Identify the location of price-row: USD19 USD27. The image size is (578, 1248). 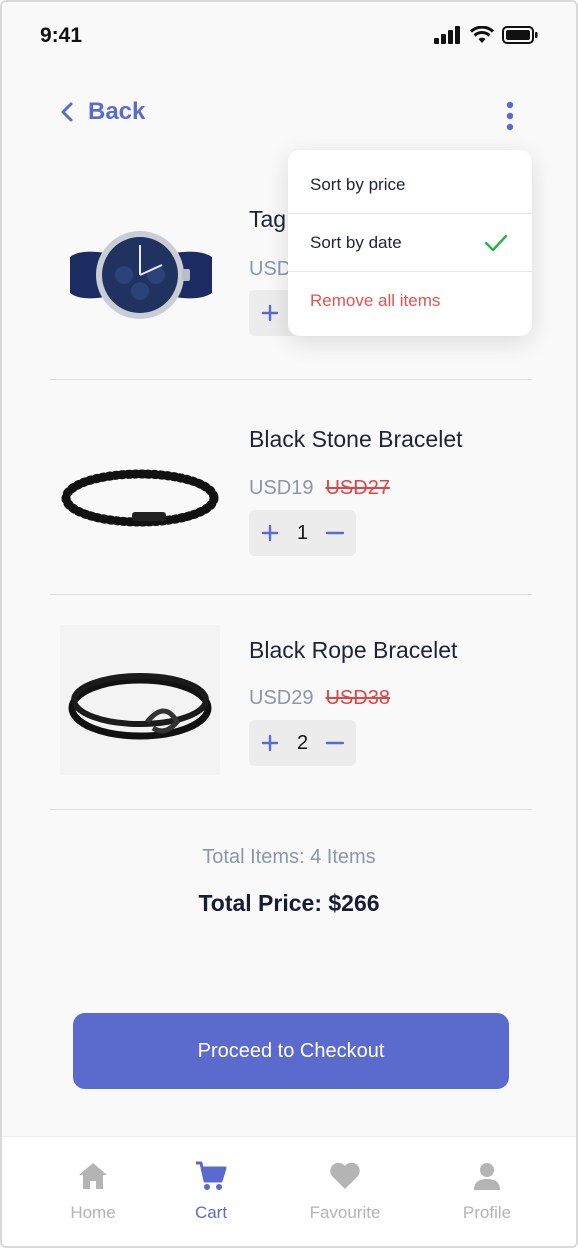
(319, 488).